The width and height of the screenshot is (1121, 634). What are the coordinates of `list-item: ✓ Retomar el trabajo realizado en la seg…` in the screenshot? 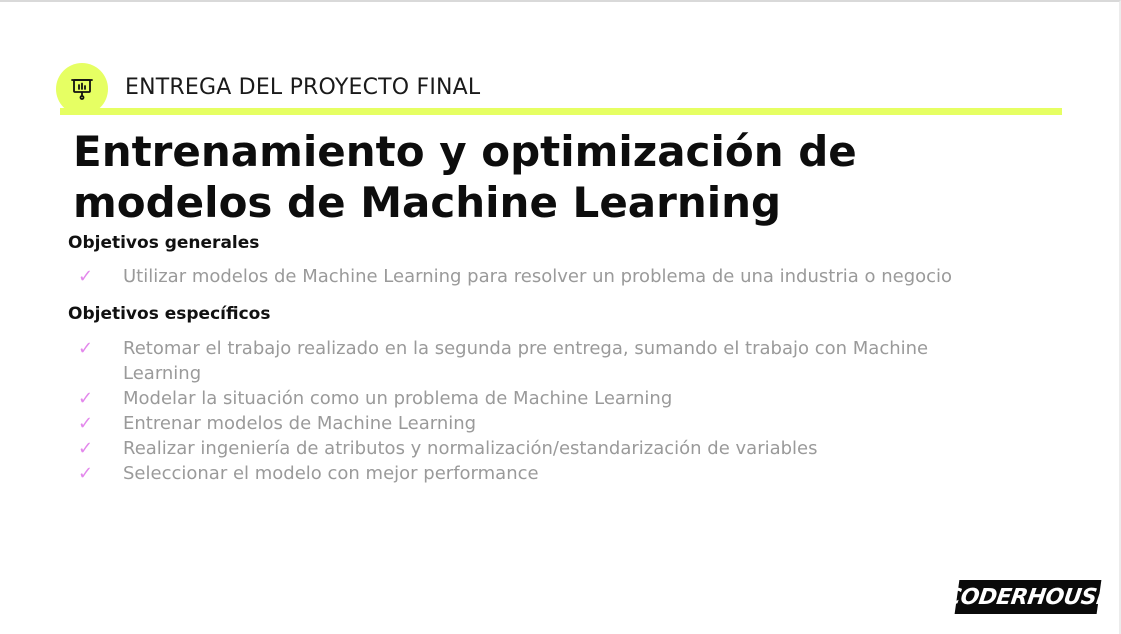 It's located at (540, 361).